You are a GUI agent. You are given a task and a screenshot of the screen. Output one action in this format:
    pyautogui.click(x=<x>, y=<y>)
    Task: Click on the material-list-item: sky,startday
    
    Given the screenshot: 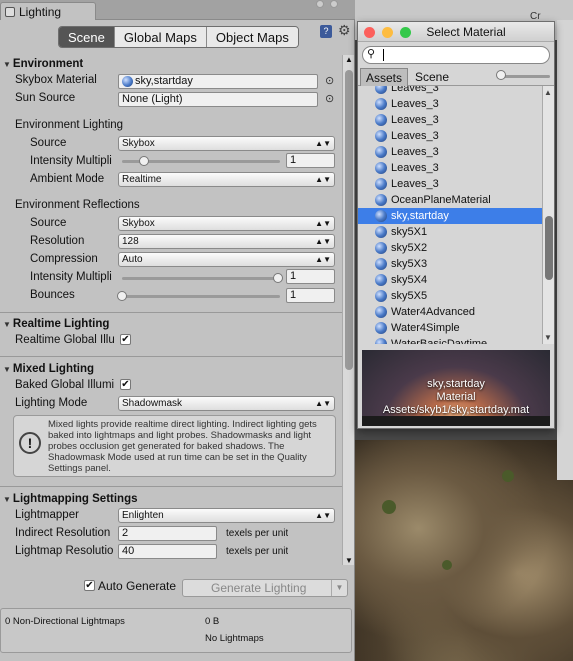 What is the action you would take?
    pyautogui.click(x=450, y=216)
    